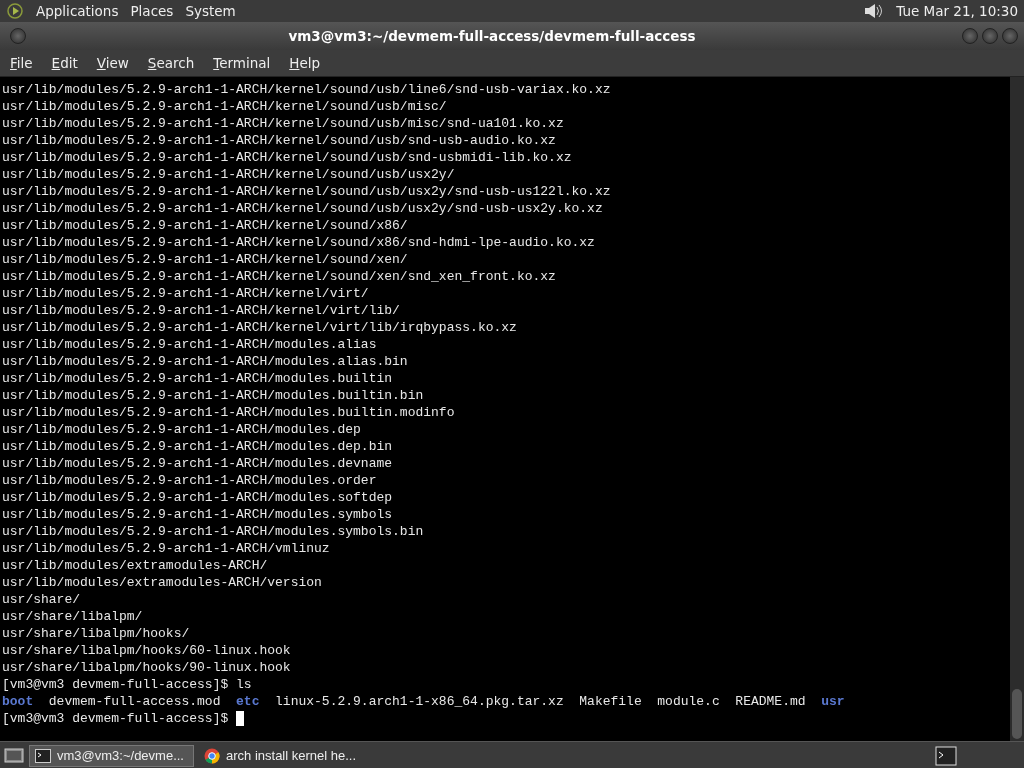 Image resolution: width=1024 pixels, height=768 pixels. Describe the element at coordinates (73, 616) in the screenshot. I see `terminal-line: usr/share/libalpm/` at that location.